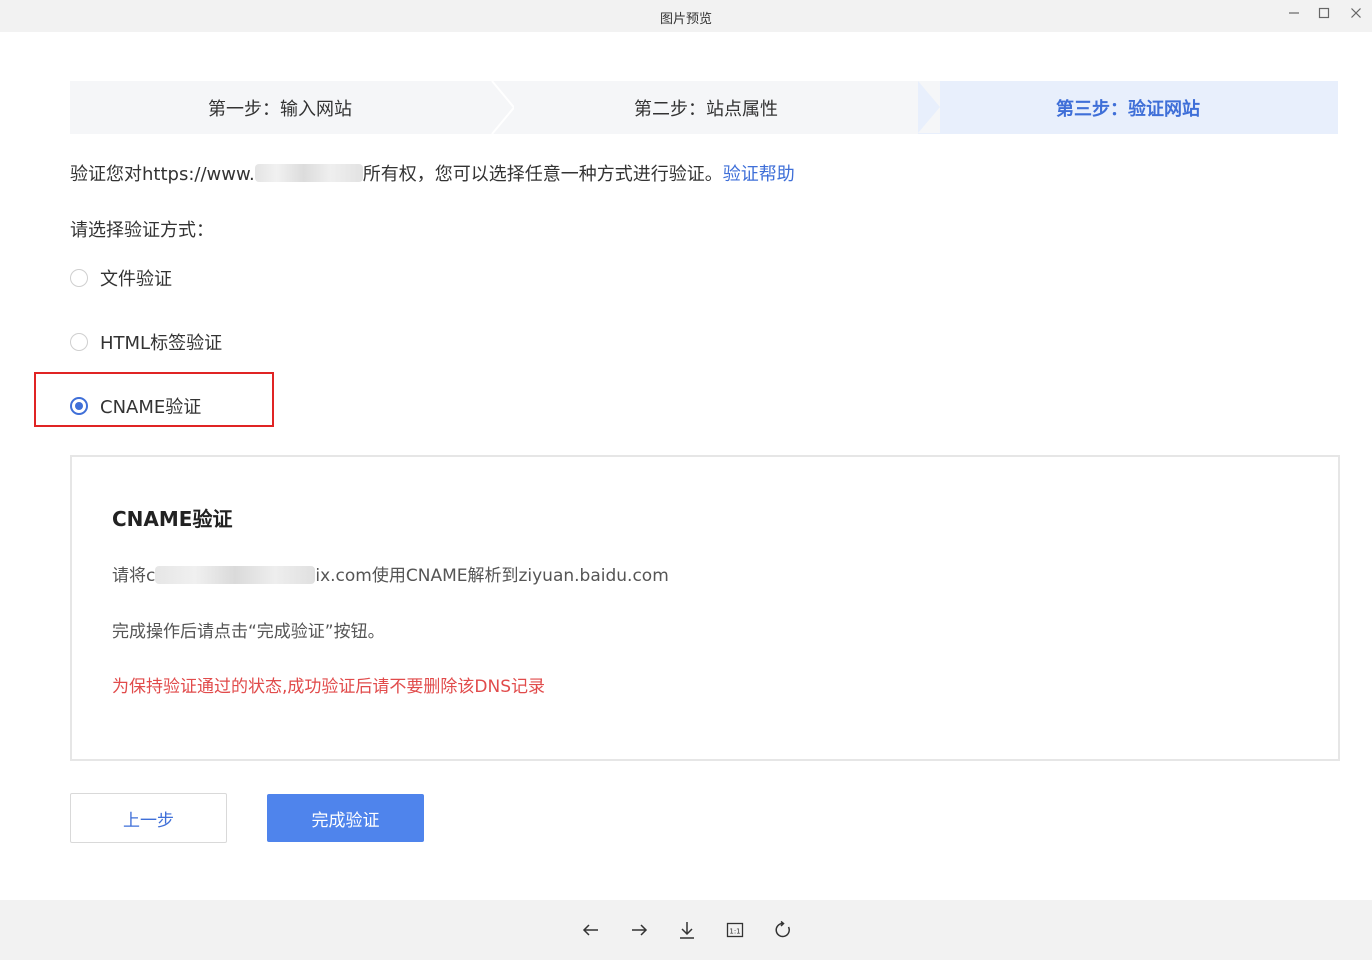  I want to click on download-icon, so click(687, 930).